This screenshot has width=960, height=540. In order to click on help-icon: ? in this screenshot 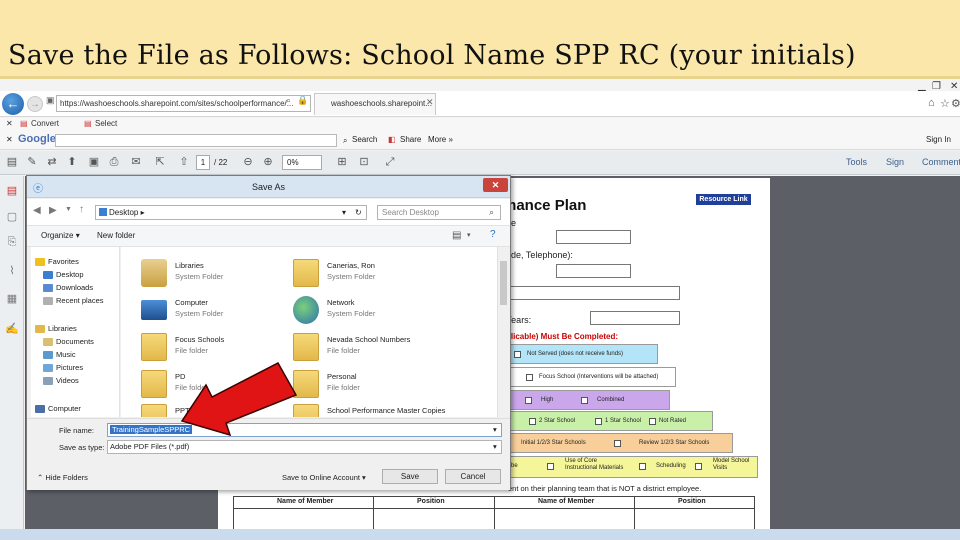, I will do `click(493, 234)`.